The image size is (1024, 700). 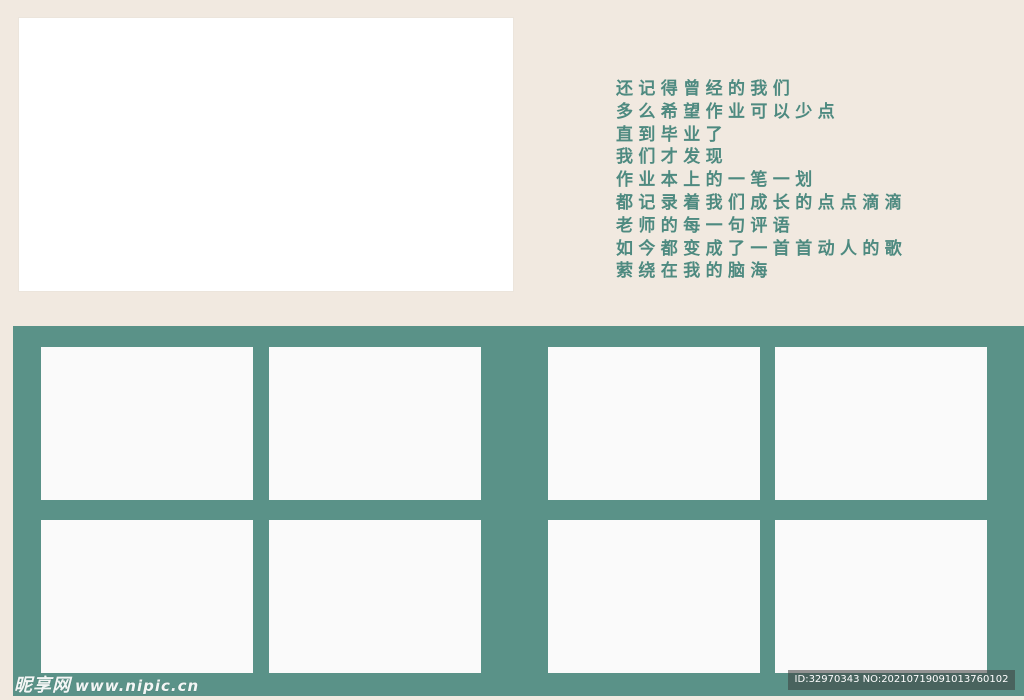 What do you see at coordinates (672, 157) in the screenshot?
I see `poem-line: 我们才发现` at bounding box center [672, 157].